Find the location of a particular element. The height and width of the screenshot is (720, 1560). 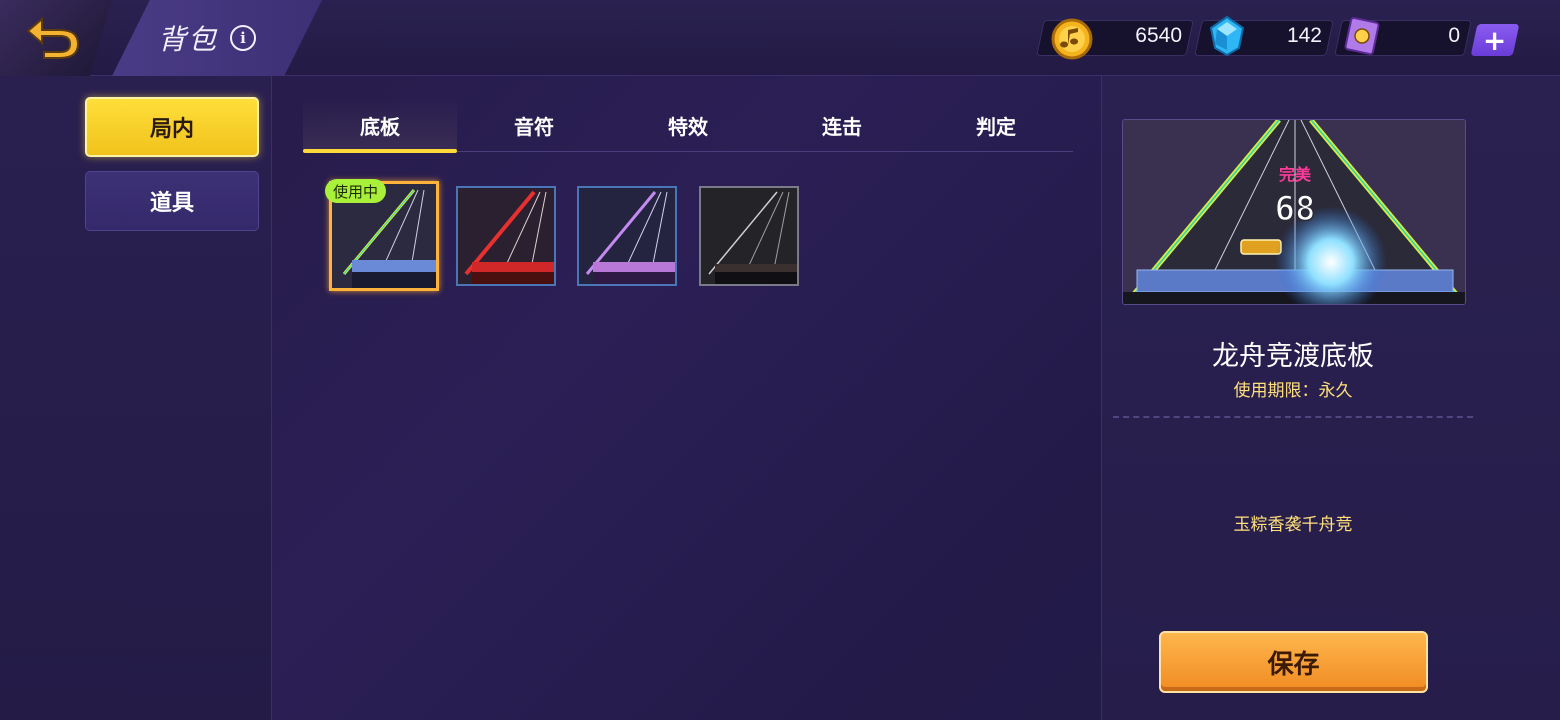

tab-effects: 特效 is located at coordinates (688, 125).